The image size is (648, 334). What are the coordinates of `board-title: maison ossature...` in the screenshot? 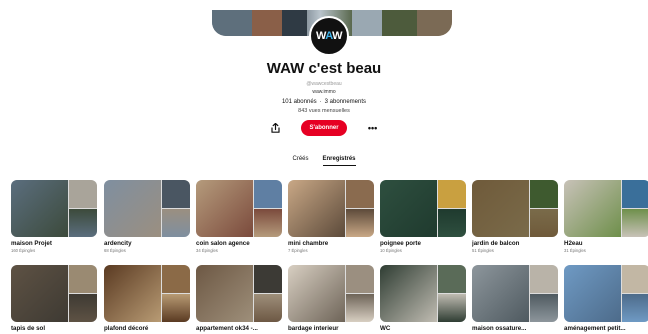 It's located at (499, 328).